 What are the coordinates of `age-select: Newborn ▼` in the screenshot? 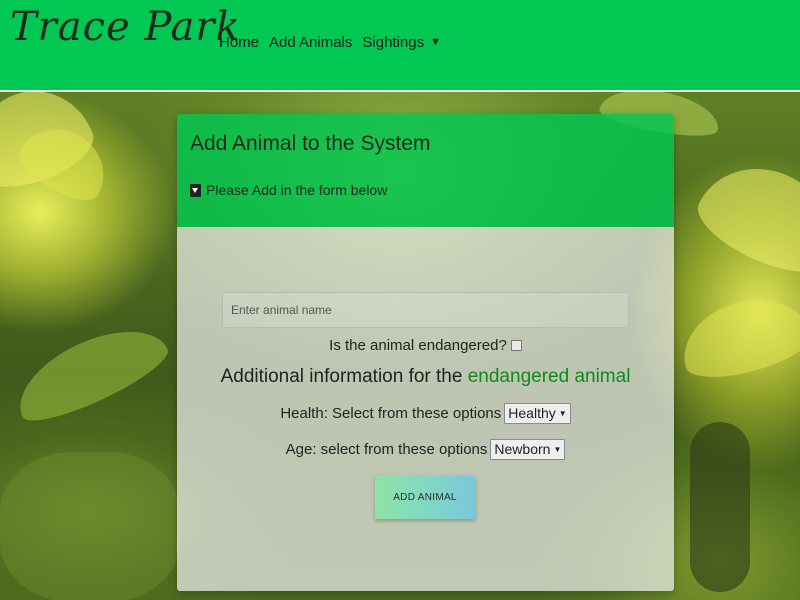 It's located at (528, 449).